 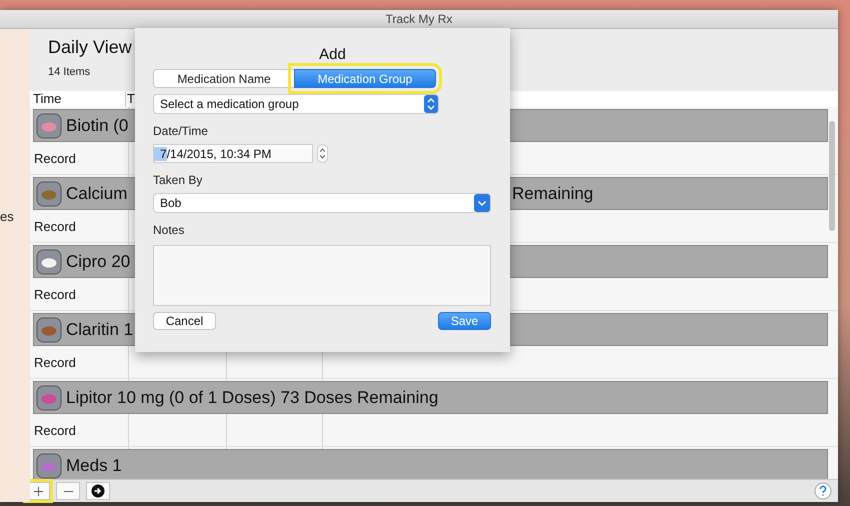 What do you see at coordinates (419, 19) in the screenshot?
I see `window-title: Track My Rx` at bounding box center [419, 19].